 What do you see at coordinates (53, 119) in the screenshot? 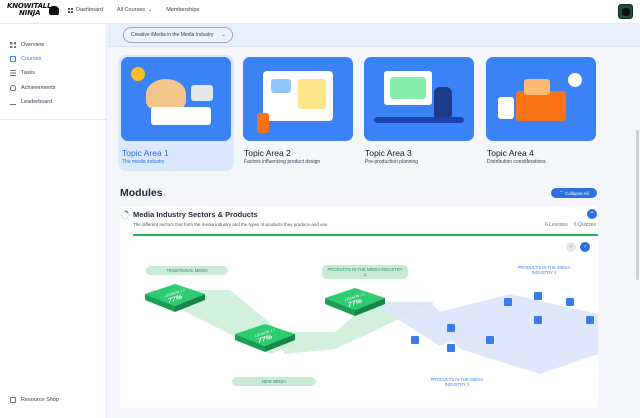
I see `sidebar-divider` at bounding box center [53, 119].